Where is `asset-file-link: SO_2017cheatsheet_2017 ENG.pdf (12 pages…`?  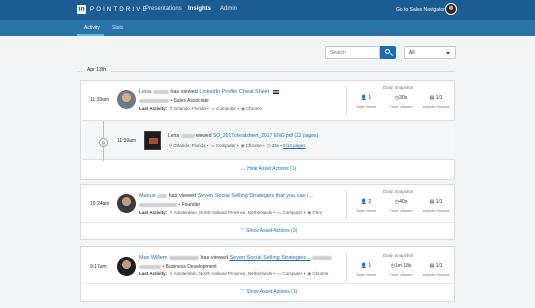 asset-file-link: SO_2017cheatsheet_2017 ENG.pdf (12 pages… is located at coordinates (265, 136).